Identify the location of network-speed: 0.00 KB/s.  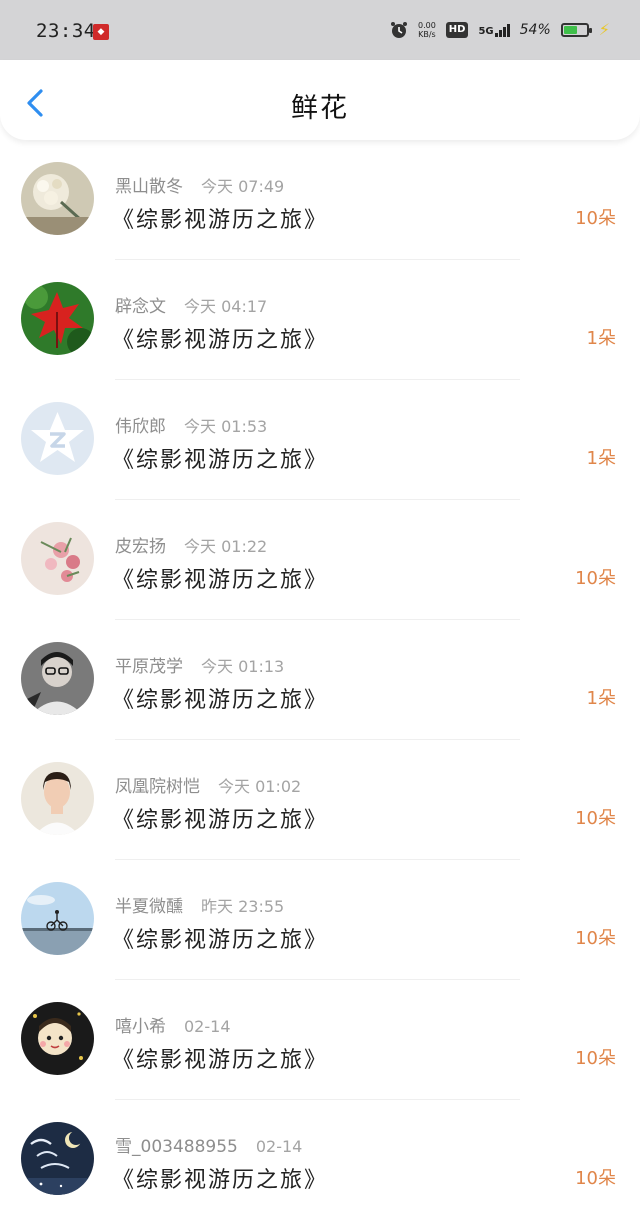
(426, 29).